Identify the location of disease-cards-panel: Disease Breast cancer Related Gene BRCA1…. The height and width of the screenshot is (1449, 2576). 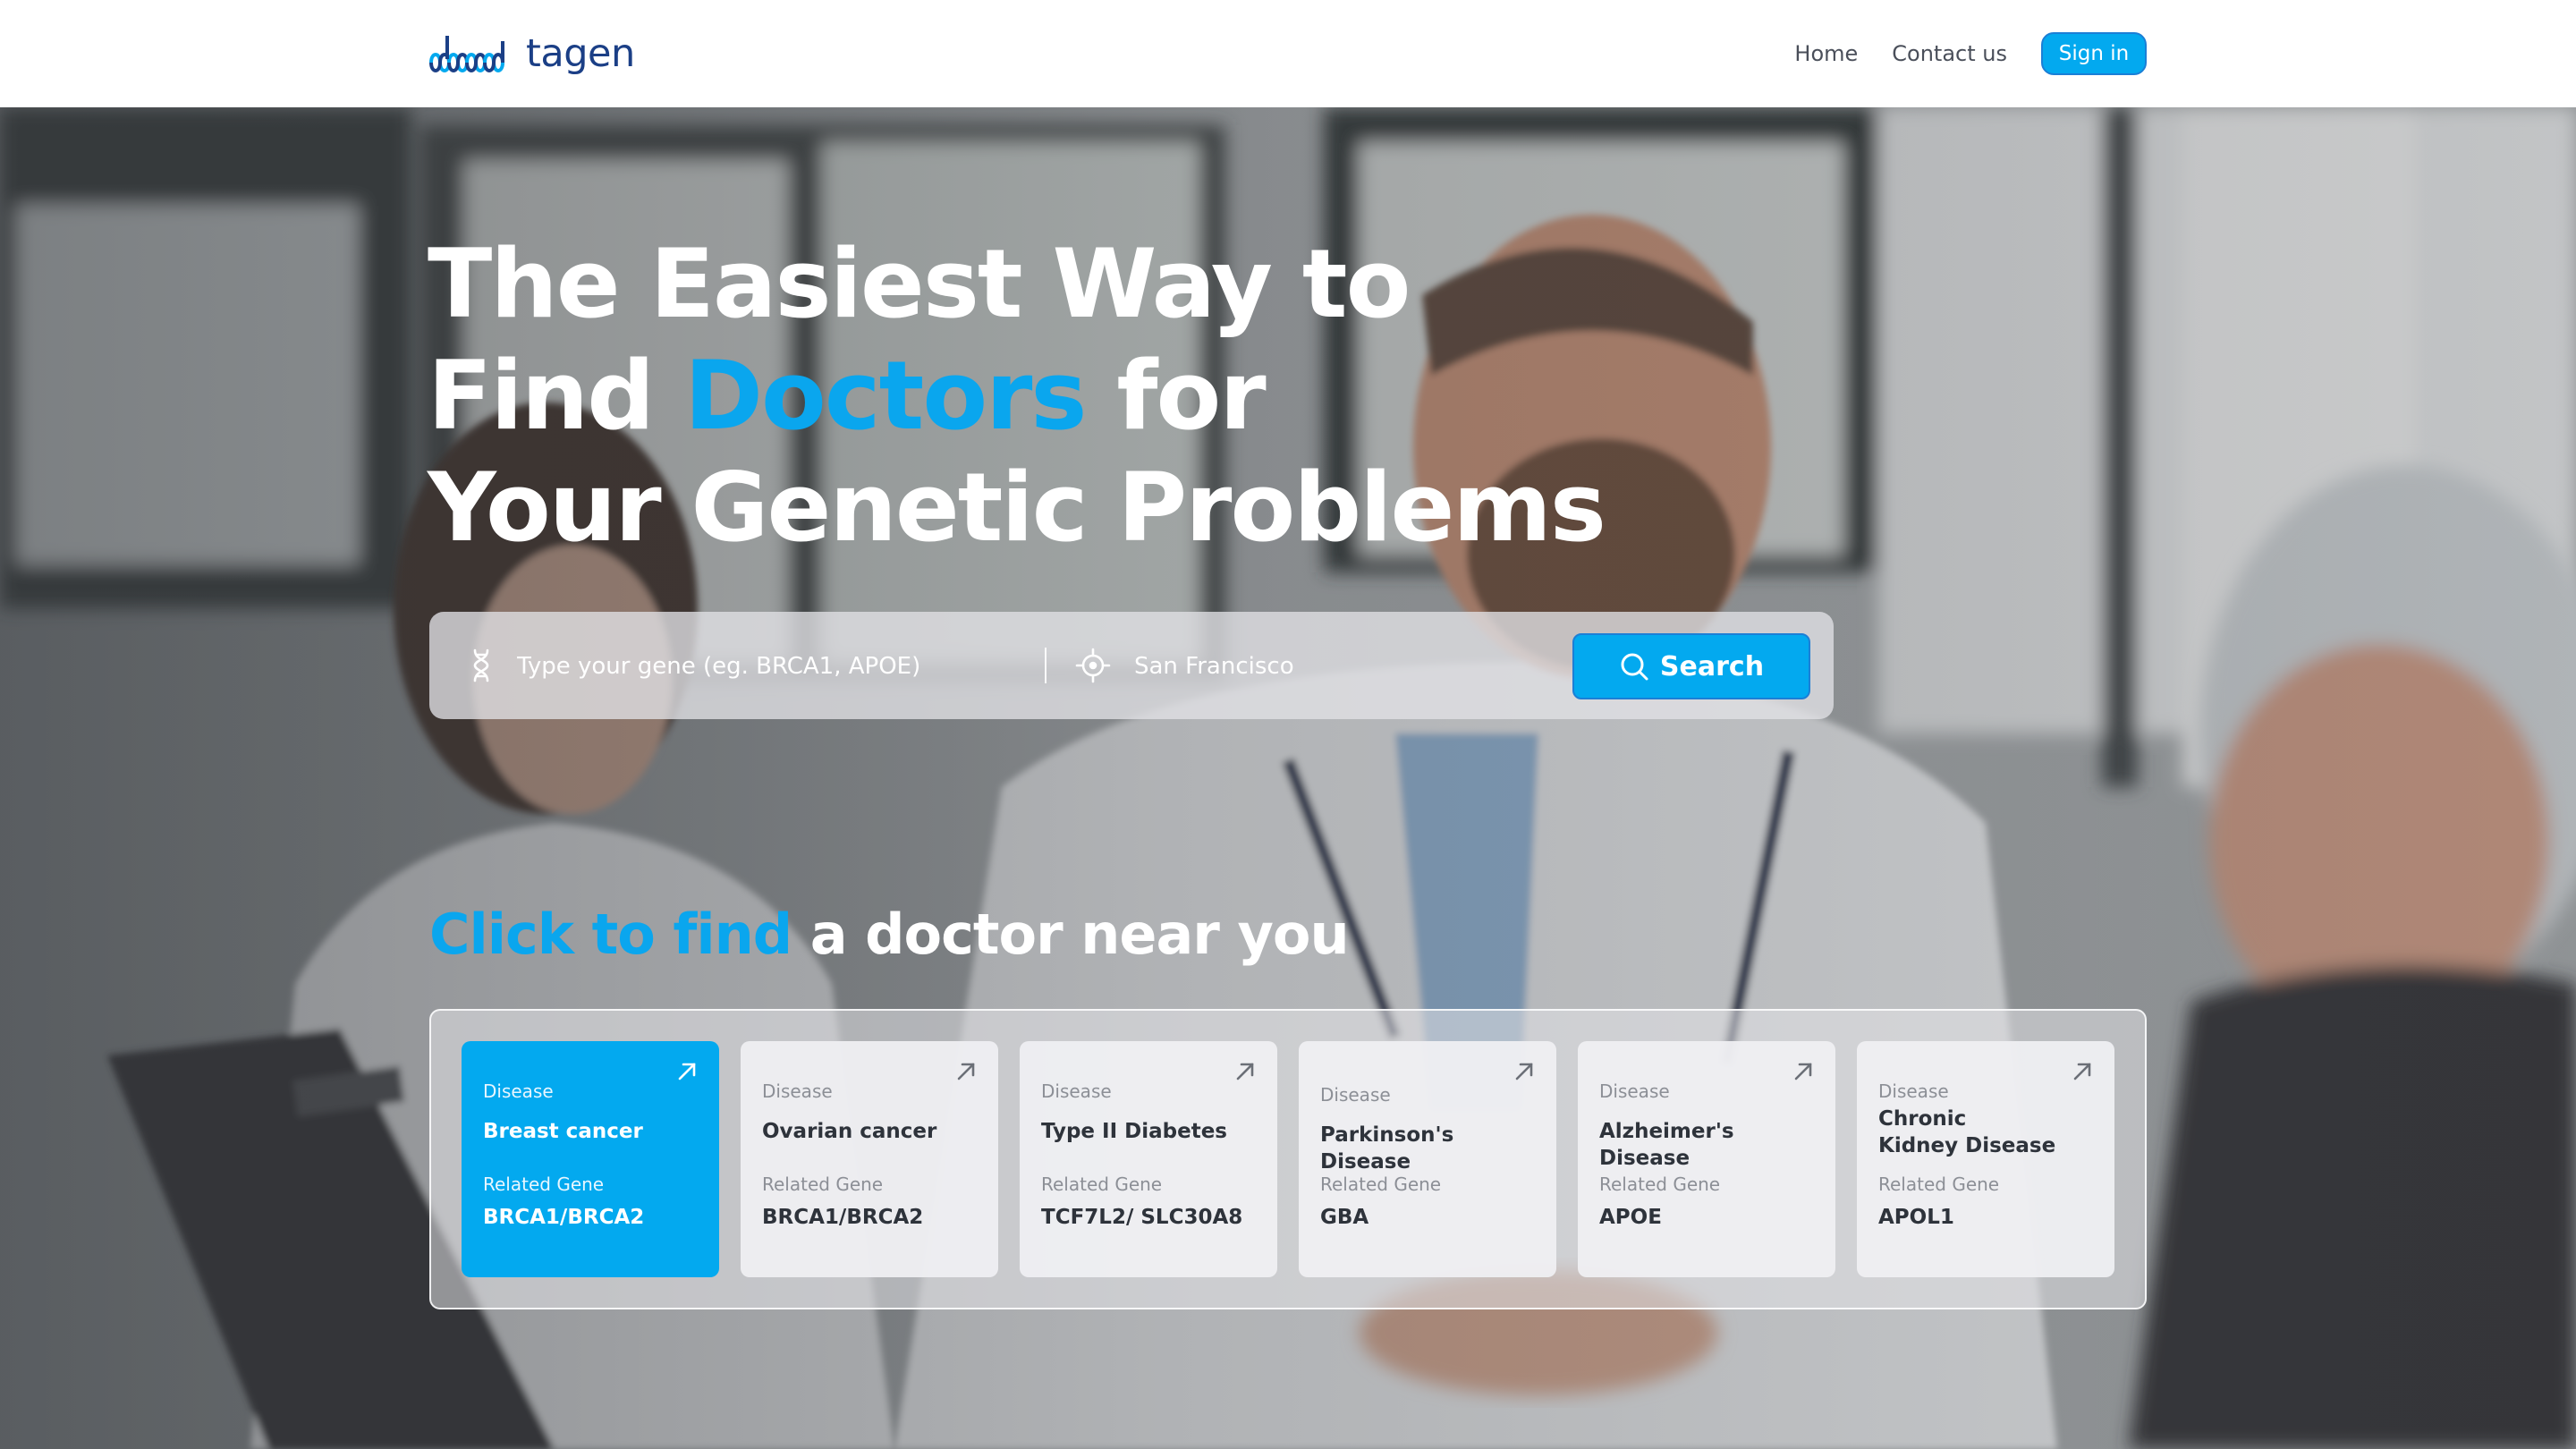
(1288, 1159).